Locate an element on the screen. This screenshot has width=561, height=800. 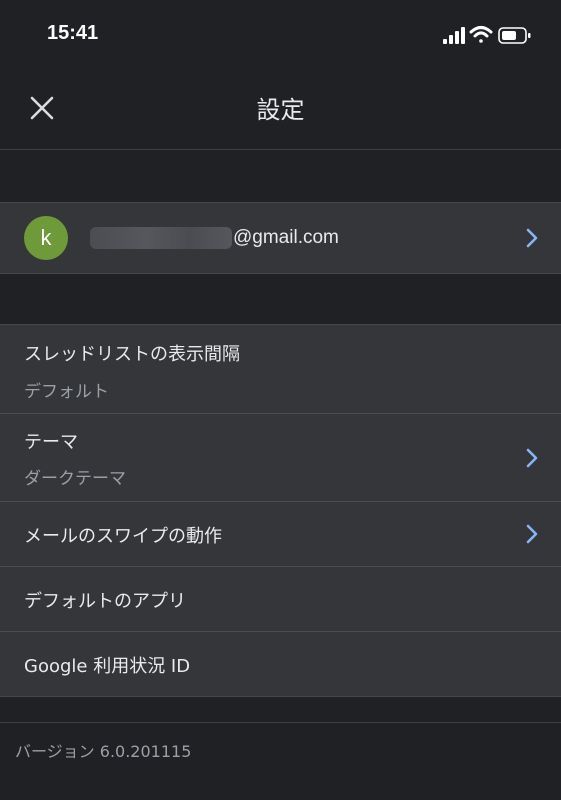
page-title: 設定 is located at coordinates (280, 110).